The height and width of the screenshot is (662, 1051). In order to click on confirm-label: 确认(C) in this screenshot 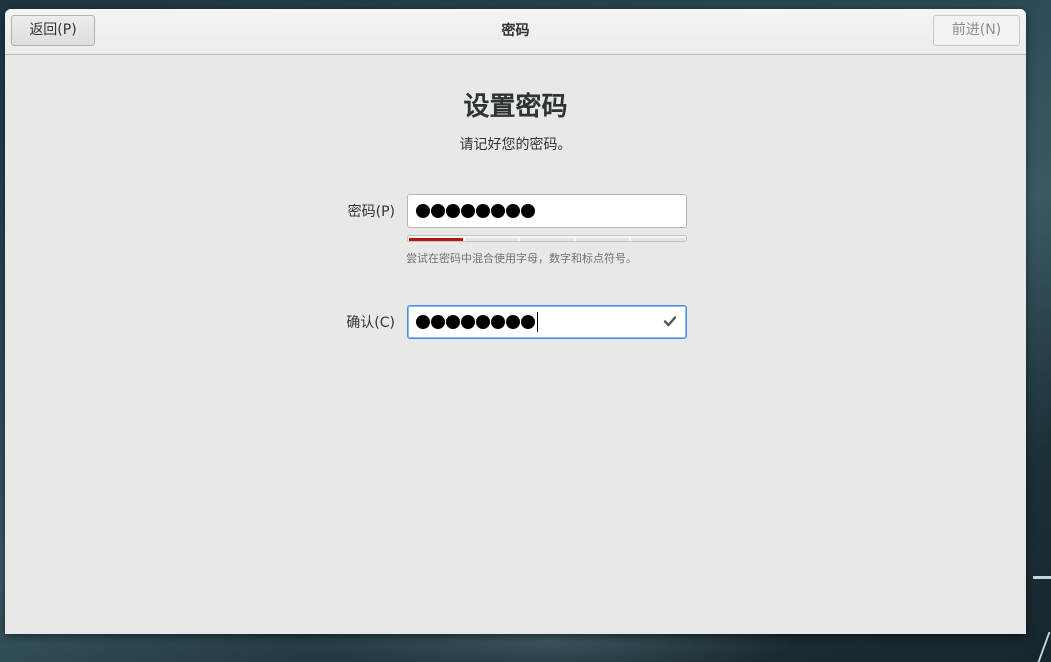, I will do `click(370, 323)`.